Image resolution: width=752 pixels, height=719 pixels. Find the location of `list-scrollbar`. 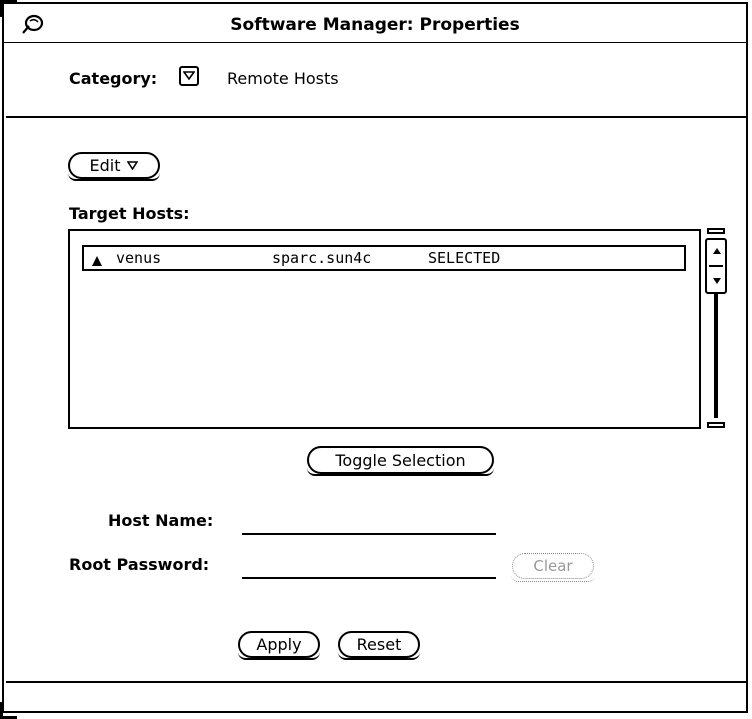

list-scrollbar is located at coordinates (716, 330).